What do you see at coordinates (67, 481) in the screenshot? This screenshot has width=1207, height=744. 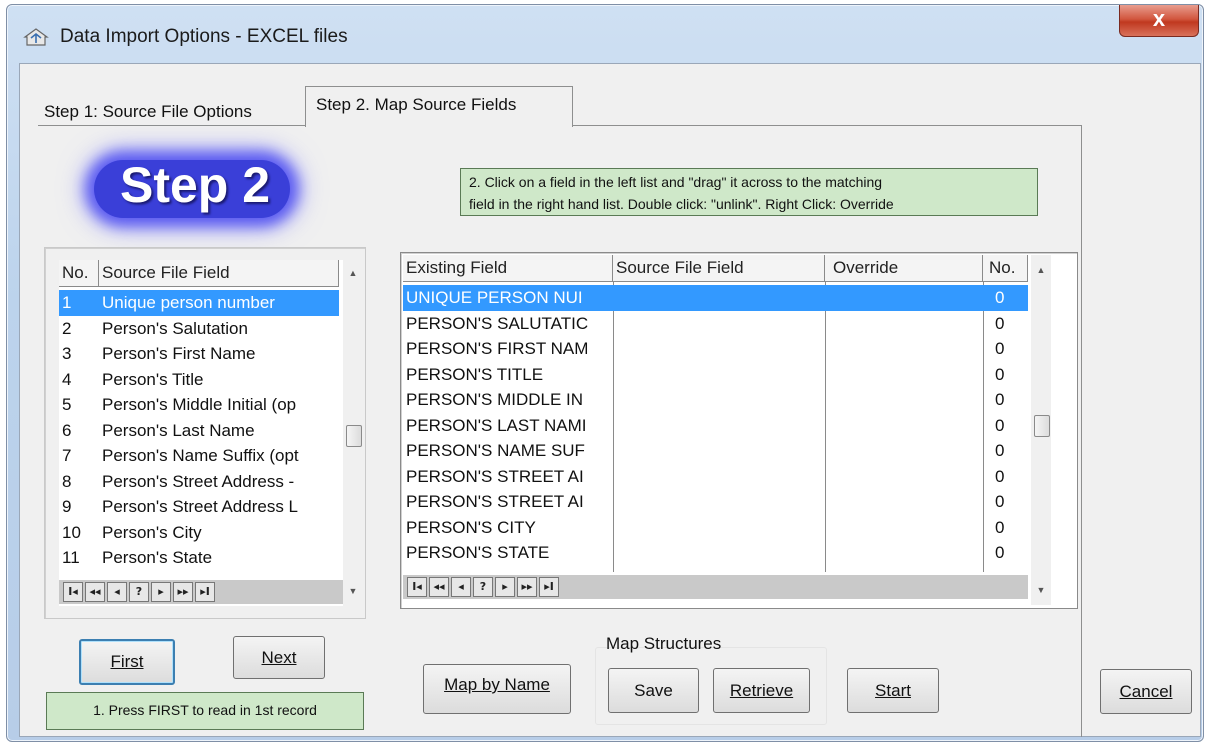 I see `source-row-no: 8` at bounding box center [67, 481].